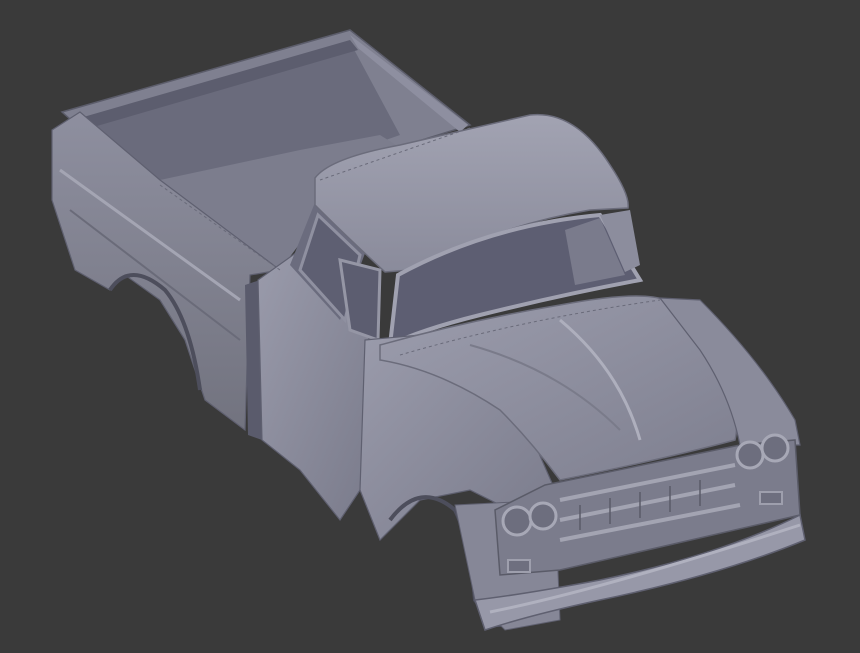  Describe the element at coordinates (750, 455) in the screenshot. I see `headlight-right-inner` at that location.